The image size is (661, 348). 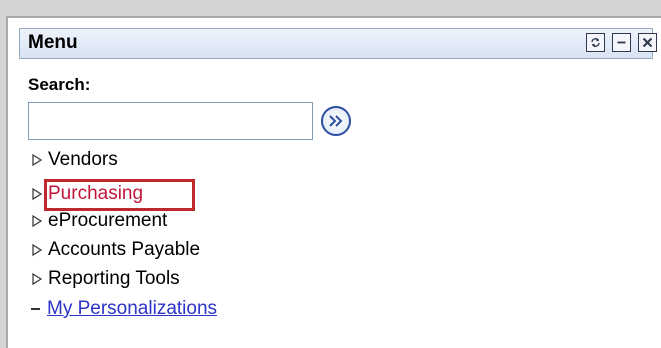 I want to click on menu-item-label: Vendors, so click(x=83, y=159).